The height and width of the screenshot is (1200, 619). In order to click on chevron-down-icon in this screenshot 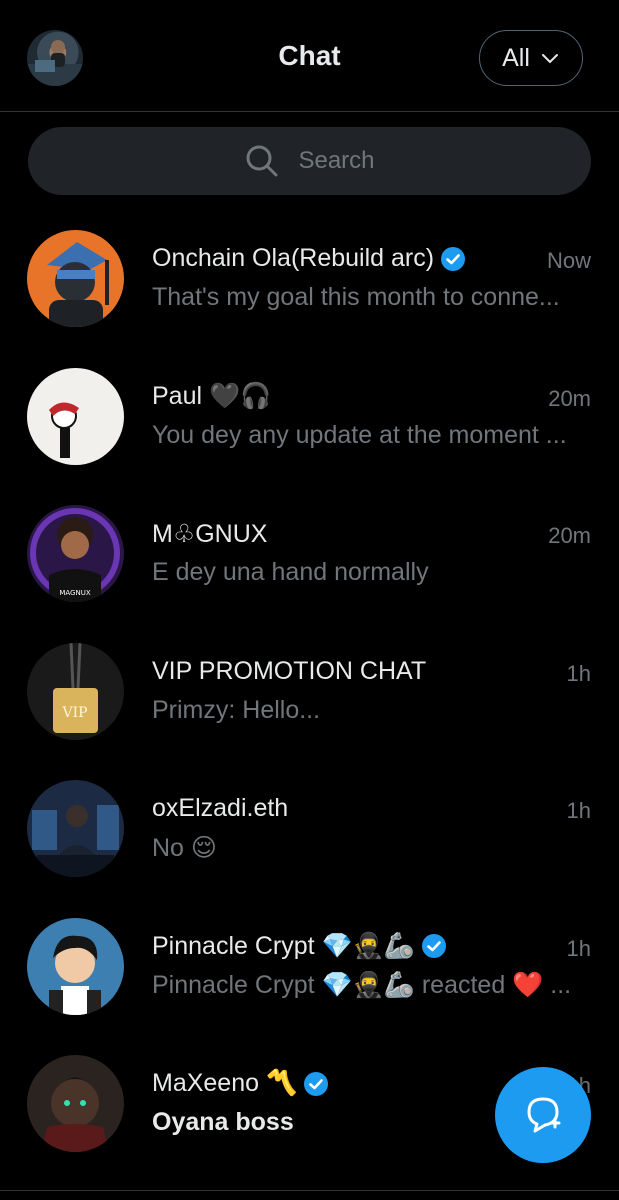, I will do `click(549, 59)`.